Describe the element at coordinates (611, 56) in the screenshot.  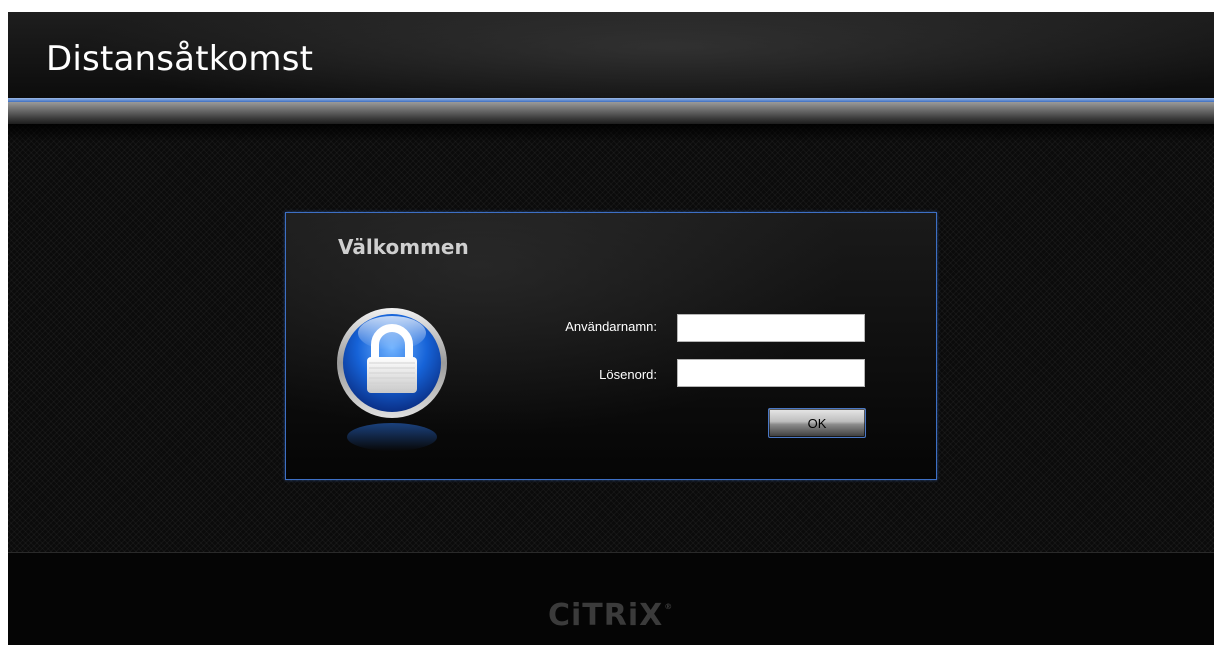
I see `page-header: Distansåtkomst` at that location.